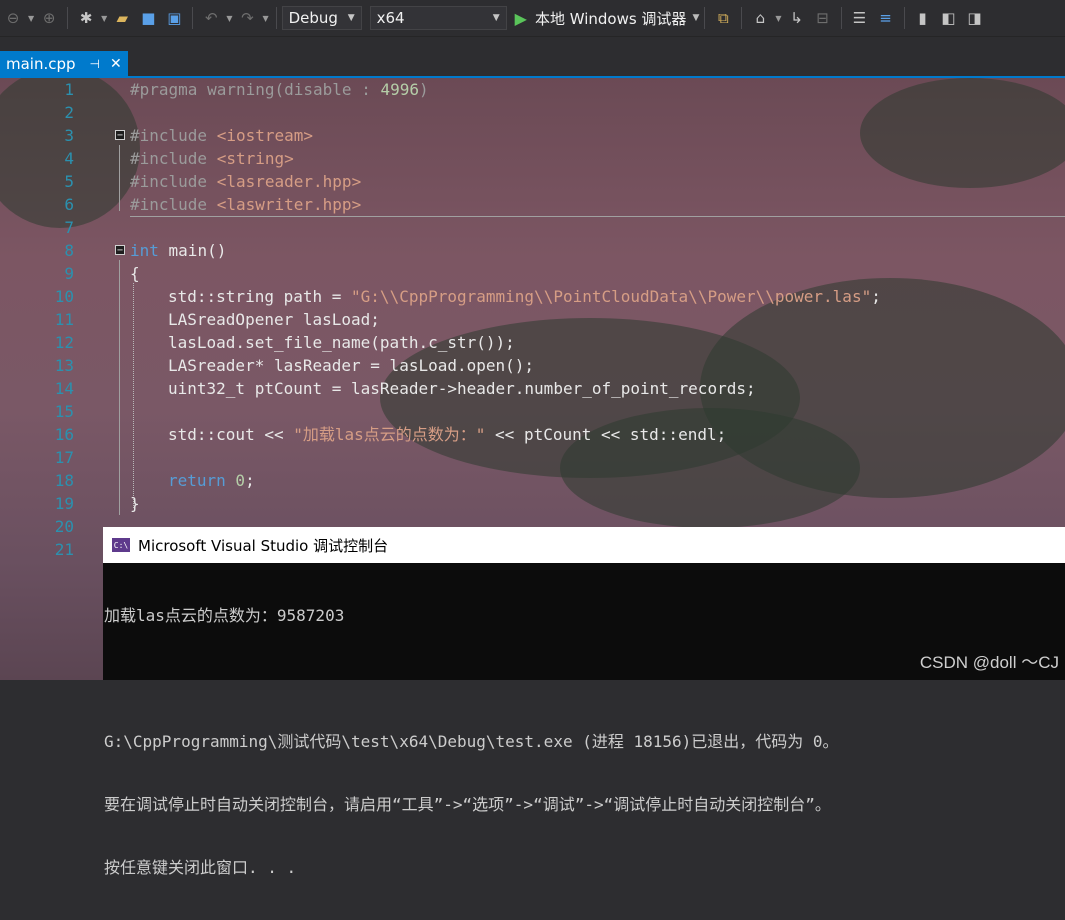 The width and height of the screenshot is (1065, 920). Describe the element at coordinates (313, 18) in the screenshot. I see `configuration-value: Debug` at that location.